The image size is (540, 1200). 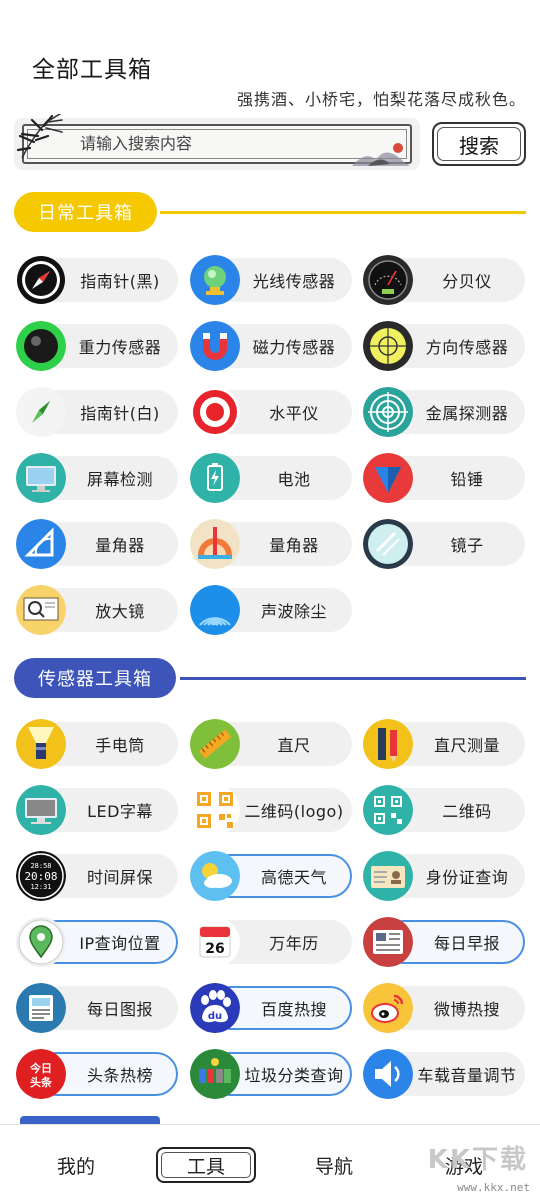 What do you see at coordinates (206, 1165) in the screenshot?
I see `nav-item-tools: 工具` at bounding box center [206, 1165].